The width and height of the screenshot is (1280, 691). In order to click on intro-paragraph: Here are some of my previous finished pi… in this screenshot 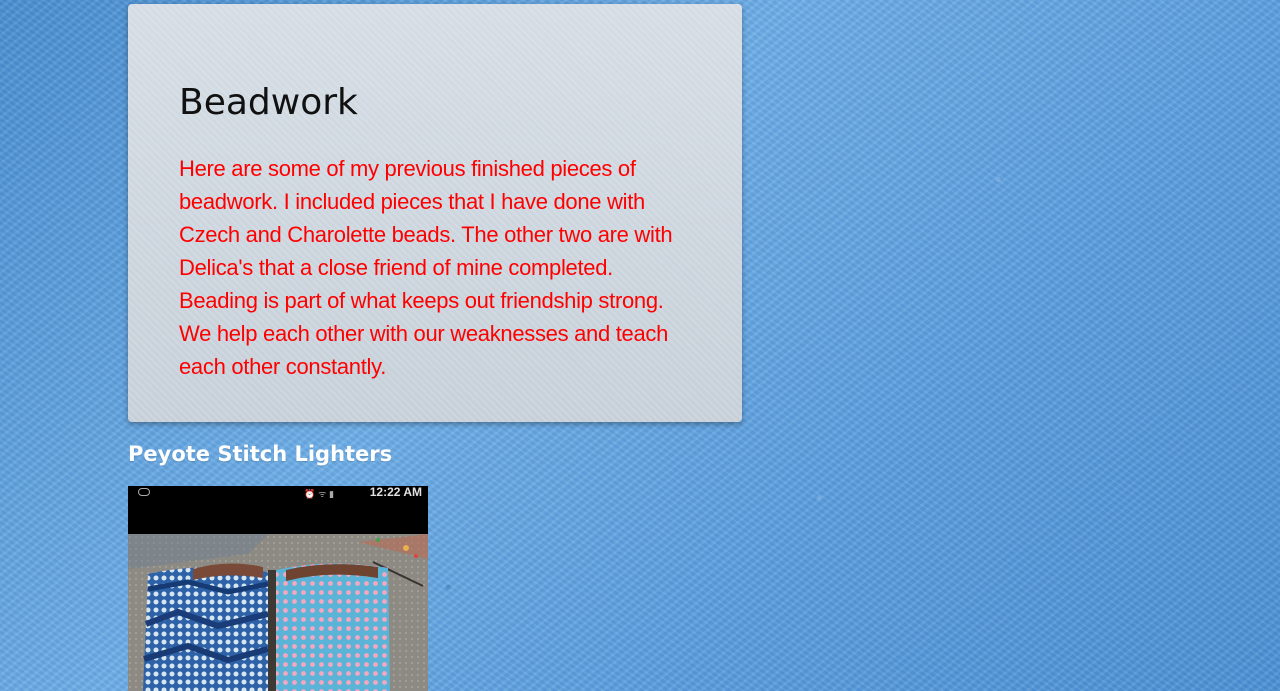, I will do `click(426, 267)`.